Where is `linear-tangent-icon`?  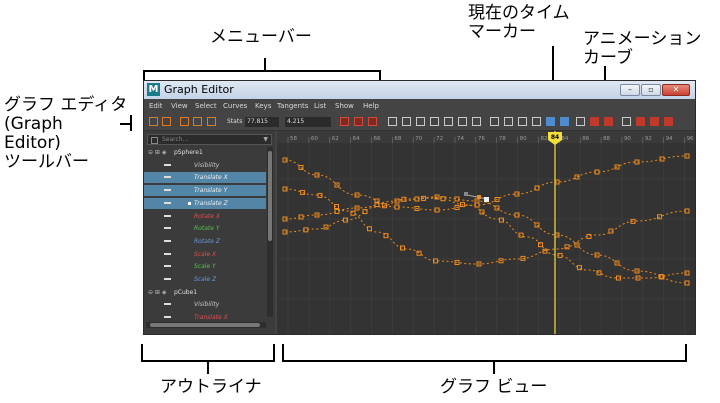 linear-tangent-icon is located at coordinates (434, 121).